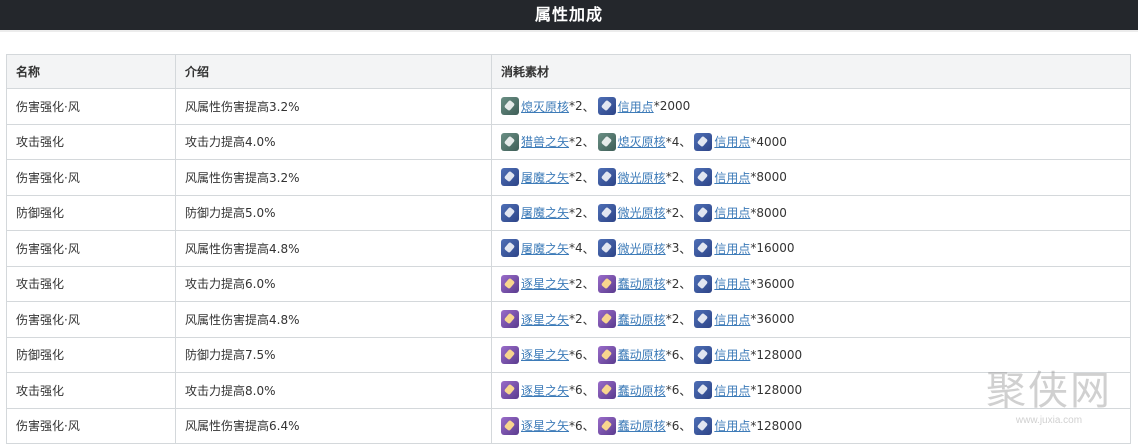 Image resolution: width=1138 pixels, height=444 pixels. I want to click on cell-materials: 屠魔之矢 *4、微光原核 *3、信用点 *16000, so click(811, 248).